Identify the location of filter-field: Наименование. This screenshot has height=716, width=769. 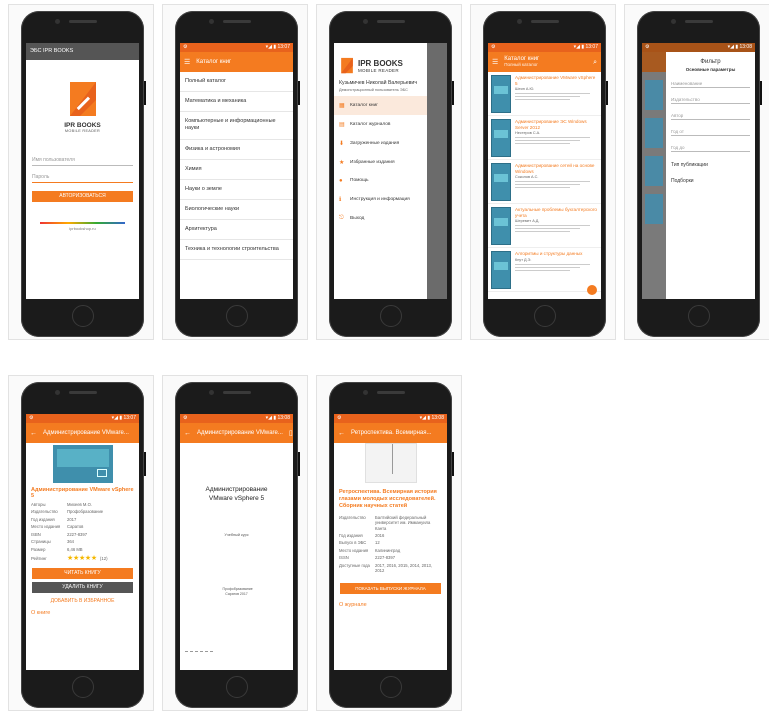
(710, 84).